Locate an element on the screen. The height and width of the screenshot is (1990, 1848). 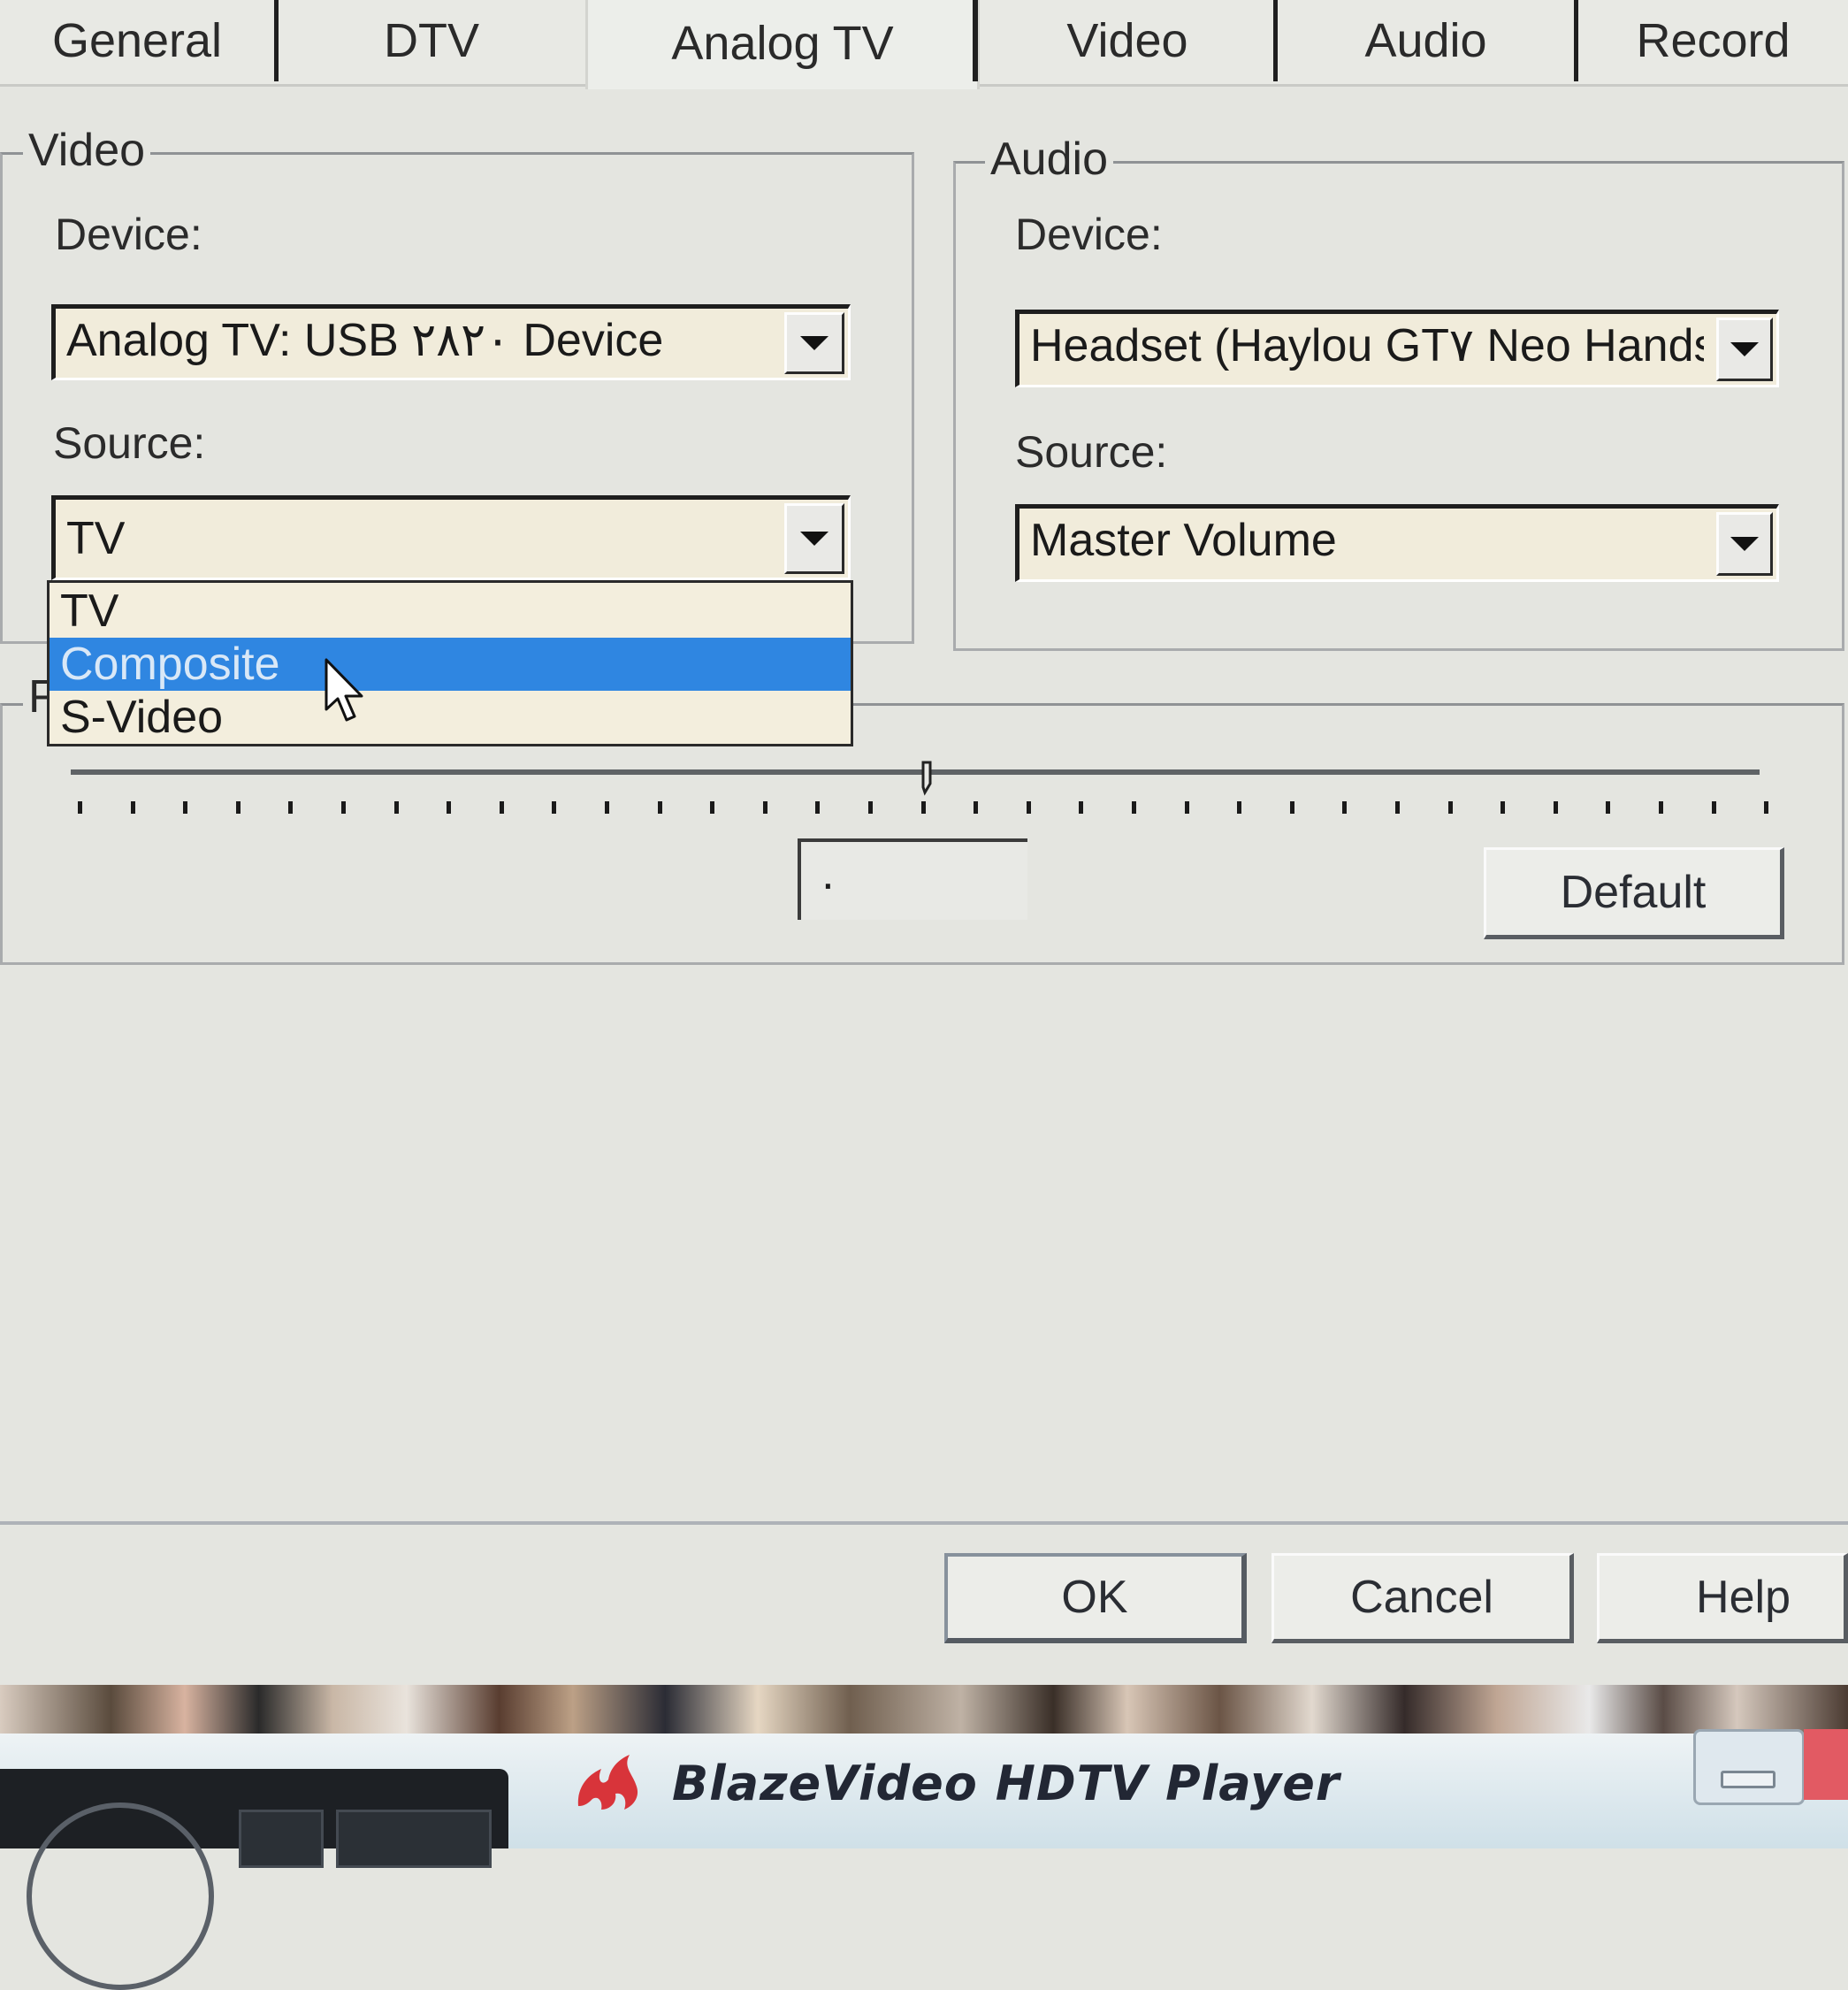
tab-video-label: Video is located at coordinates (1127, 40).